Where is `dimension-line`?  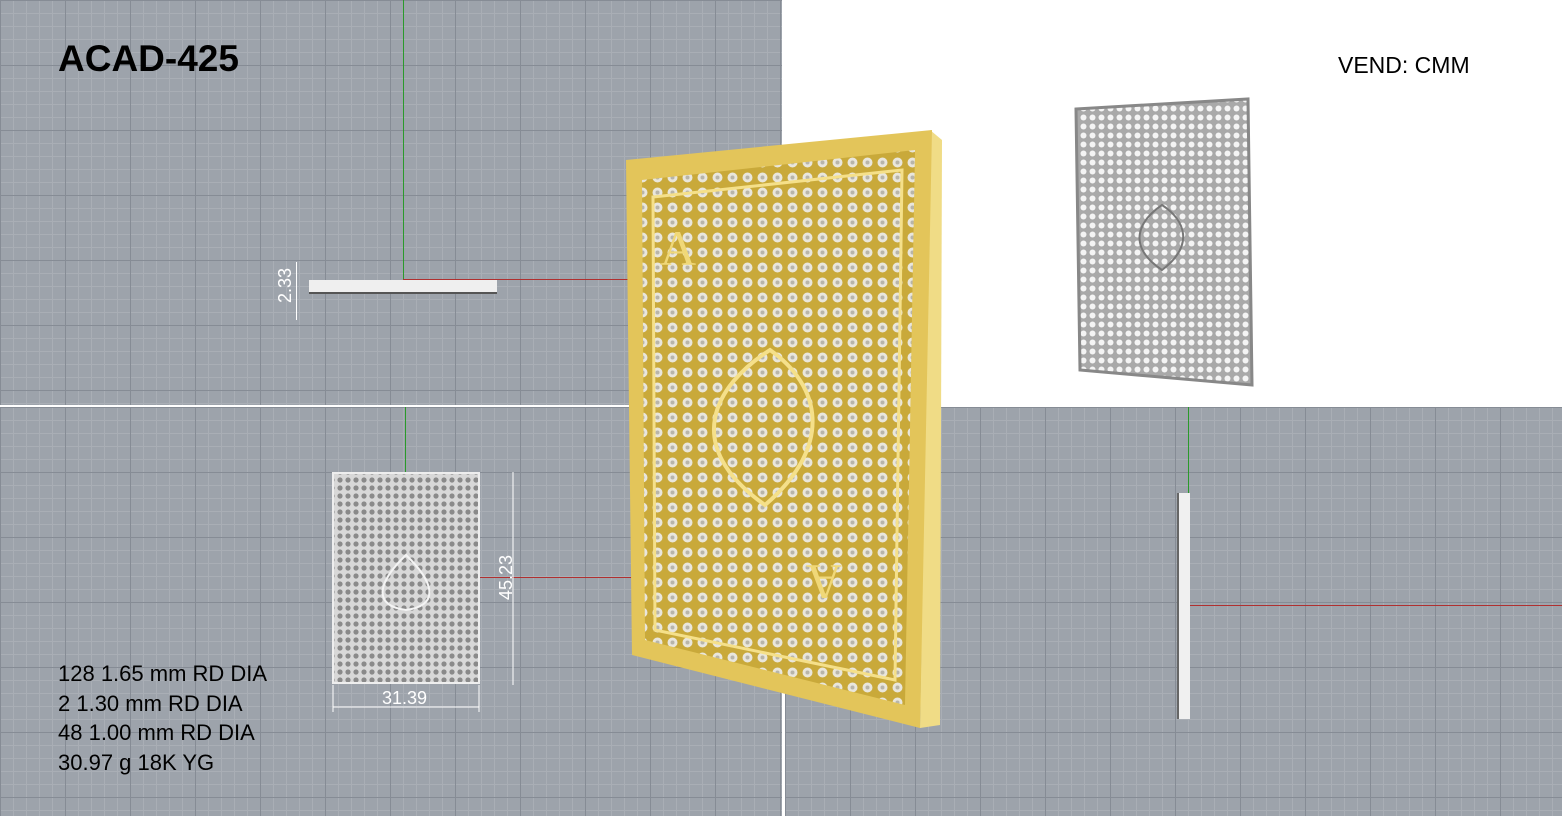
dimension-line is located at coordinates (296, 291).